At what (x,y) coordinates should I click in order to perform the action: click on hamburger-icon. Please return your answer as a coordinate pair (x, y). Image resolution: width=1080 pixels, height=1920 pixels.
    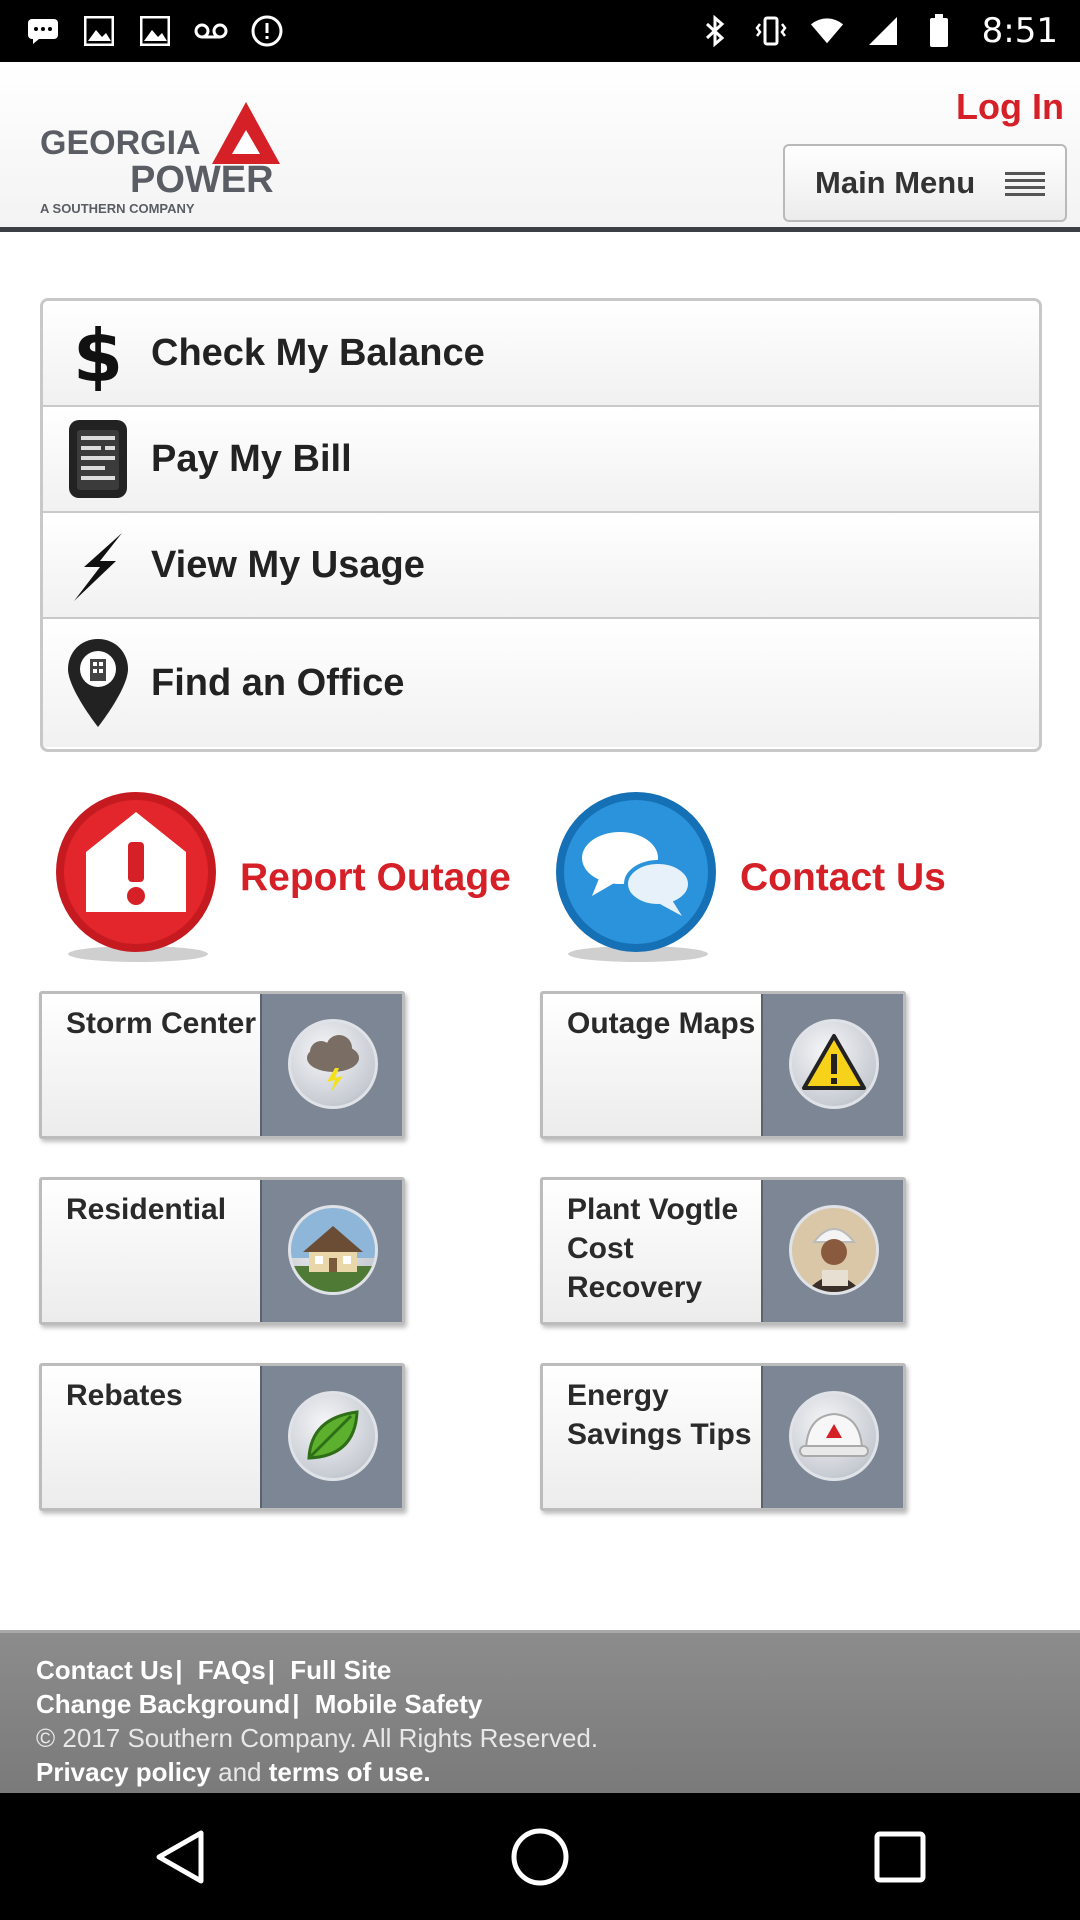
    Looking at the image, I should click on (1025, 184).